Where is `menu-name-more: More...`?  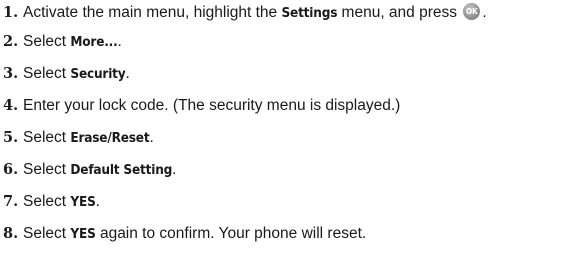
menu-name-more: More... is located at coordinates (94, 42).